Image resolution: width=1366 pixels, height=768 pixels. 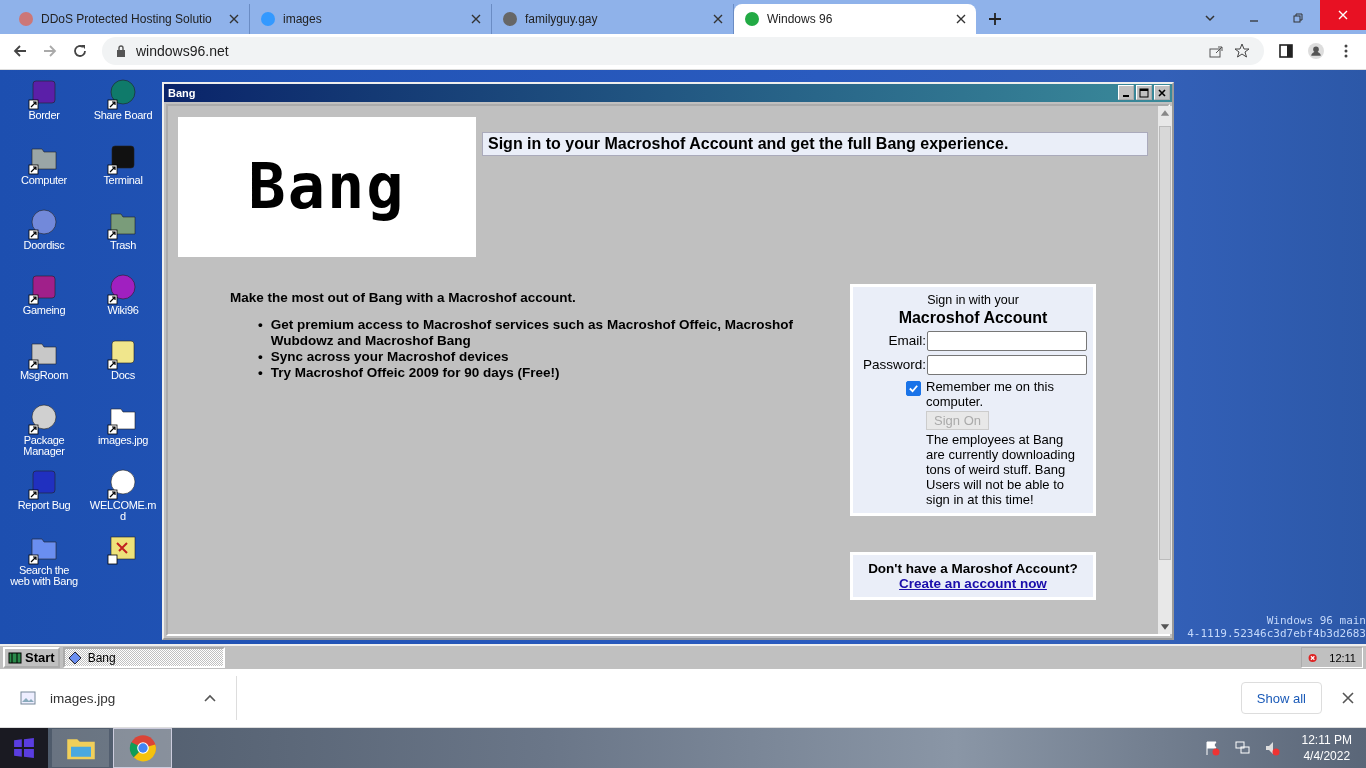 I want to click on browser-icon, so click(x=142, y=748).